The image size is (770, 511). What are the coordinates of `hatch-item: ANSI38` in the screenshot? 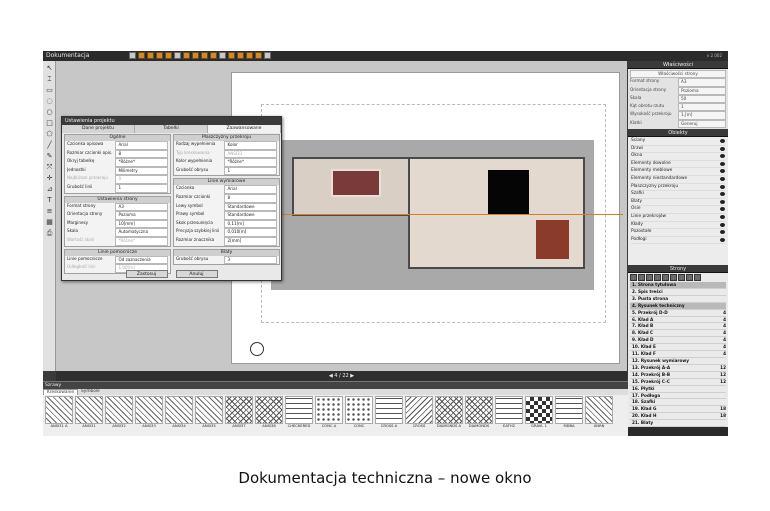 It's located at (269, 412).